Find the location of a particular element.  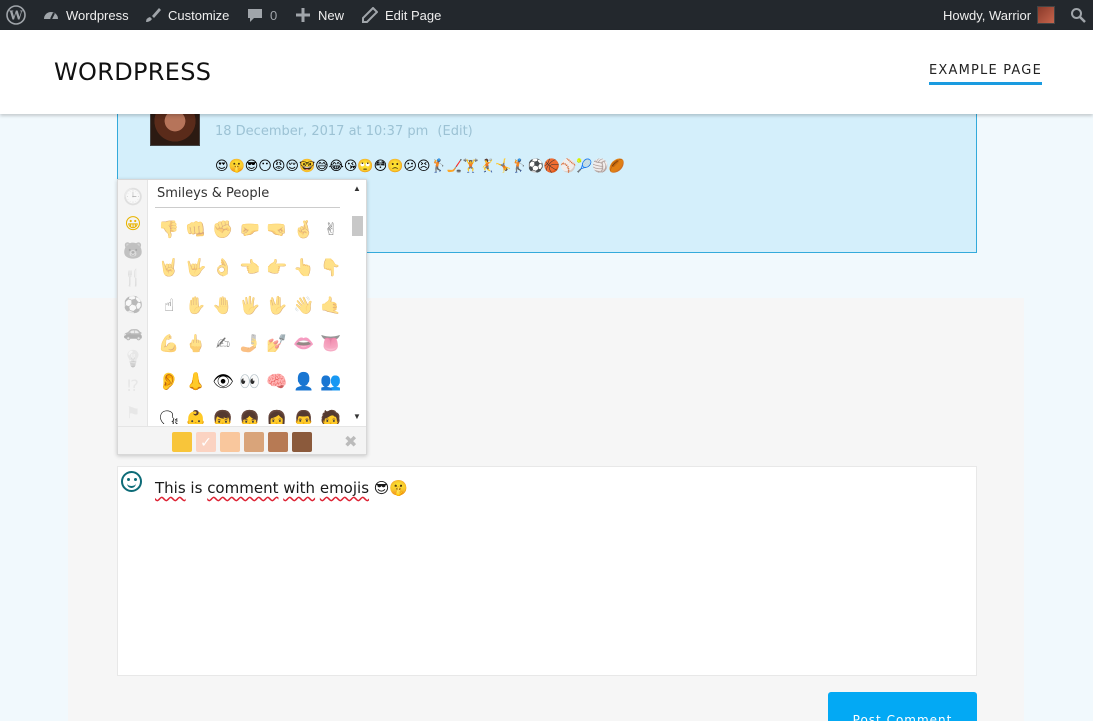

emoji-cell: ✊ is located at coordinates (223, 230).